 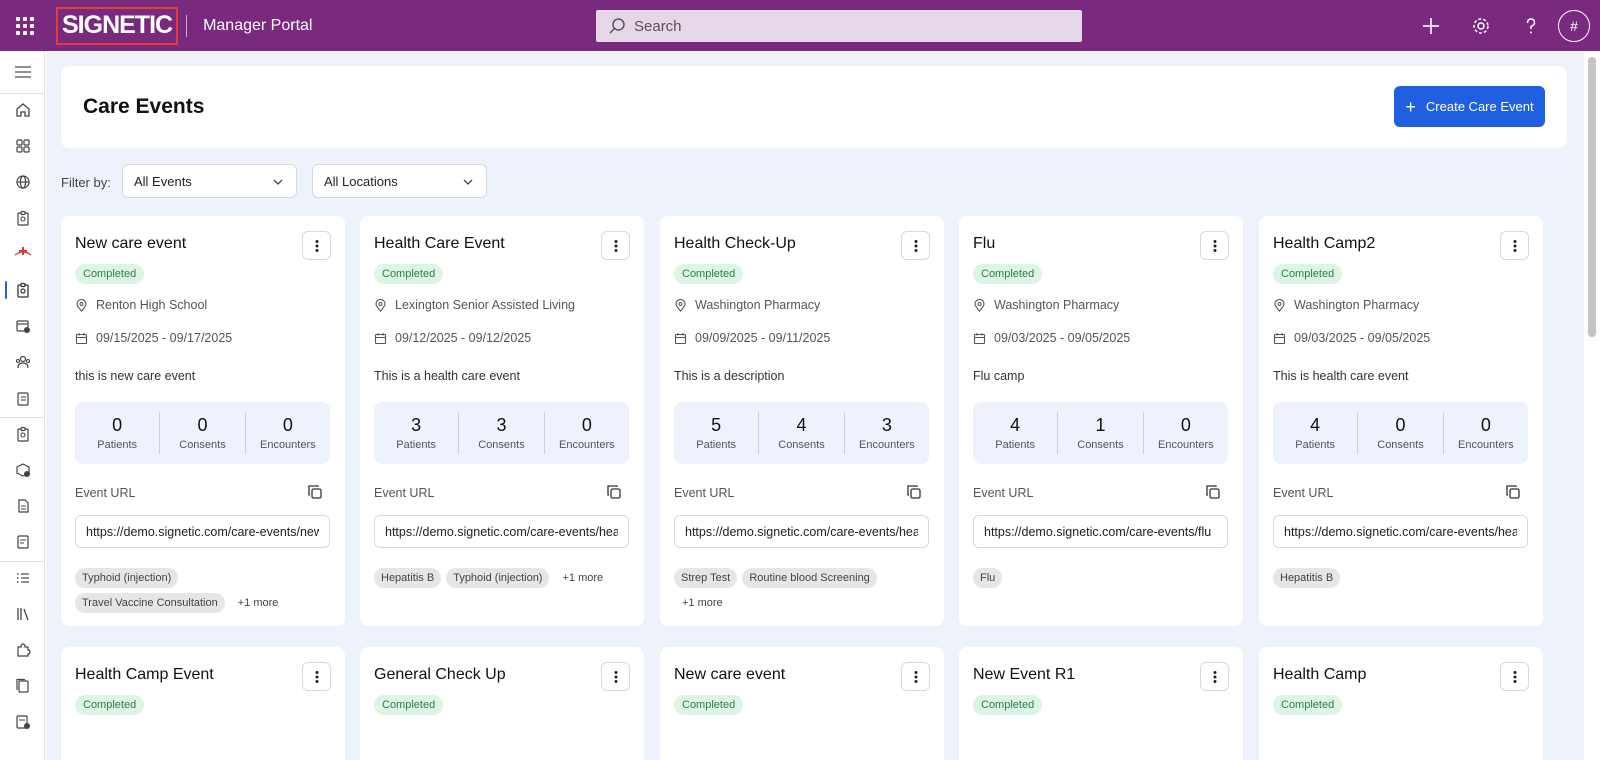 What do you see at coordinates (22, 578) in the screenshot?
I see `sidebar-item-list` at bounding box center [22, 578].